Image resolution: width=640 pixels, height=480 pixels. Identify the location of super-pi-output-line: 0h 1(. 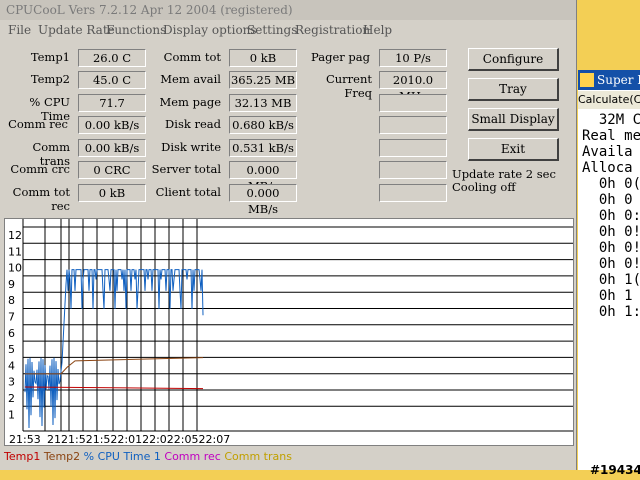
(611, 280).